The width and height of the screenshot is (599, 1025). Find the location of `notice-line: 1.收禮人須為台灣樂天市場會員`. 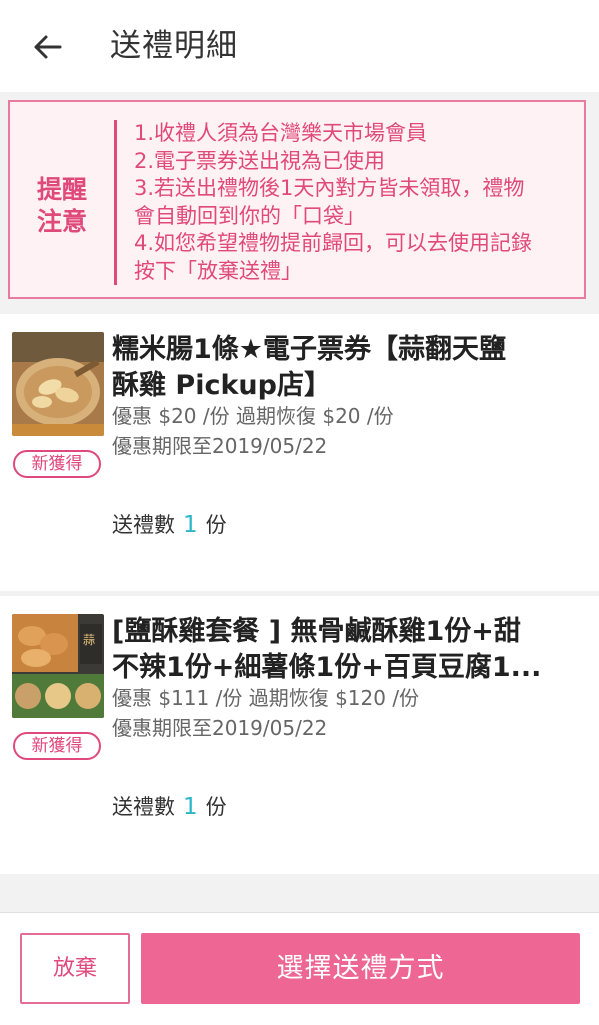

notice-line: 1.收禮人須為台灣樂天市場會員 is located at coordinates (281, 133).